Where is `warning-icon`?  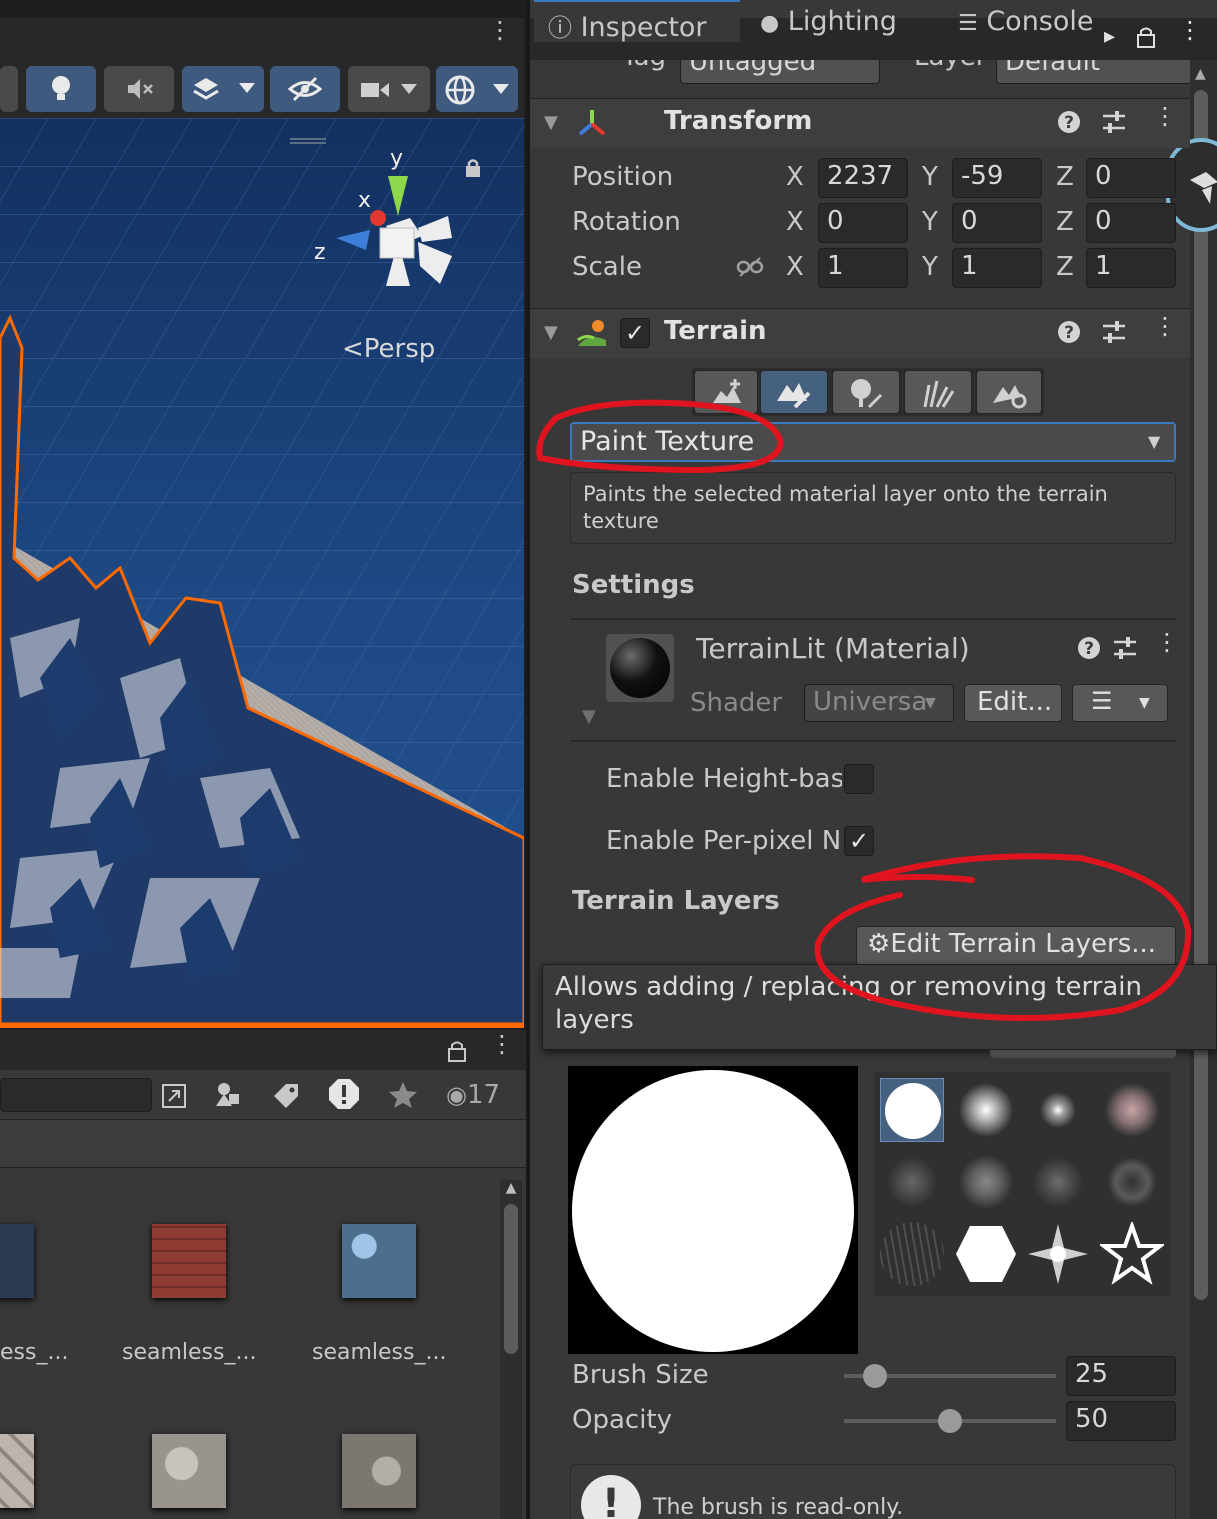
warning-icon is located at coordinates (344, 1094).